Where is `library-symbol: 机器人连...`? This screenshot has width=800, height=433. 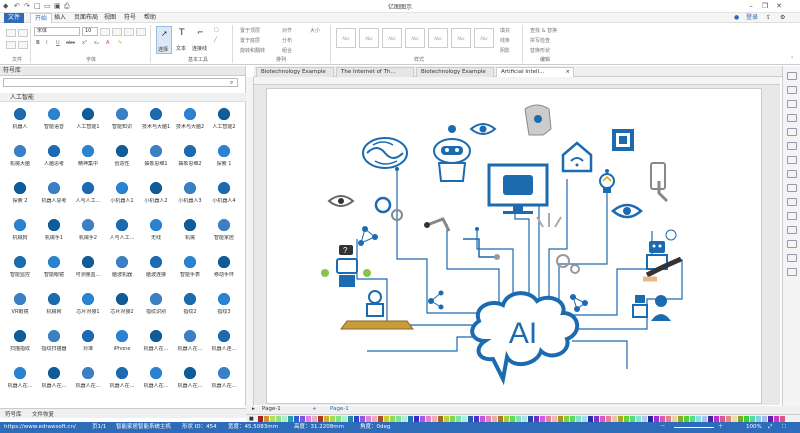
library-symbol: 机器人连... is located at coordinates (224, 341).